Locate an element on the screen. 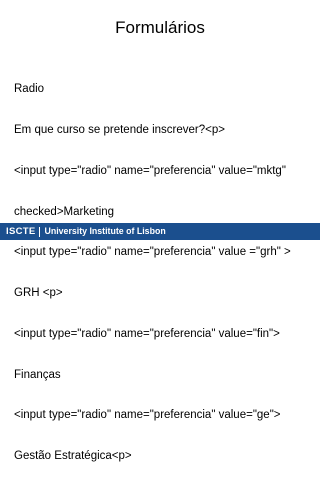 The width and height of the screenshot is (320, 480). body-line: Gestão Estratégica<p> is located at coordinates (73, 456).